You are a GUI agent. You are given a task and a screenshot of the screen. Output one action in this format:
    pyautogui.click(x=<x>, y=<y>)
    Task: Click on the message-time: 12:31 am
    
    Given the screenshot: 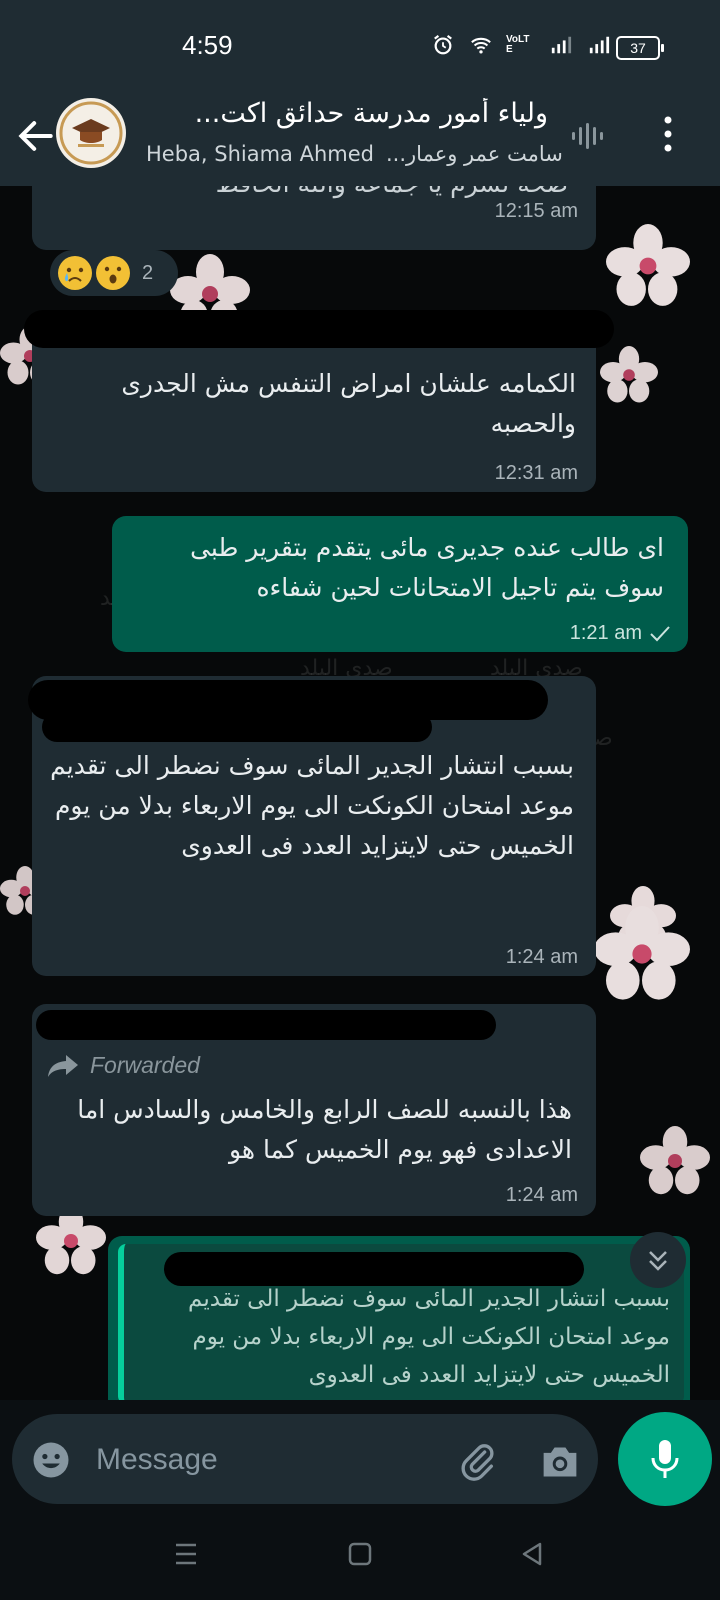 What is the action you would take?
    pyautogui.click(x=536, y=473)
    